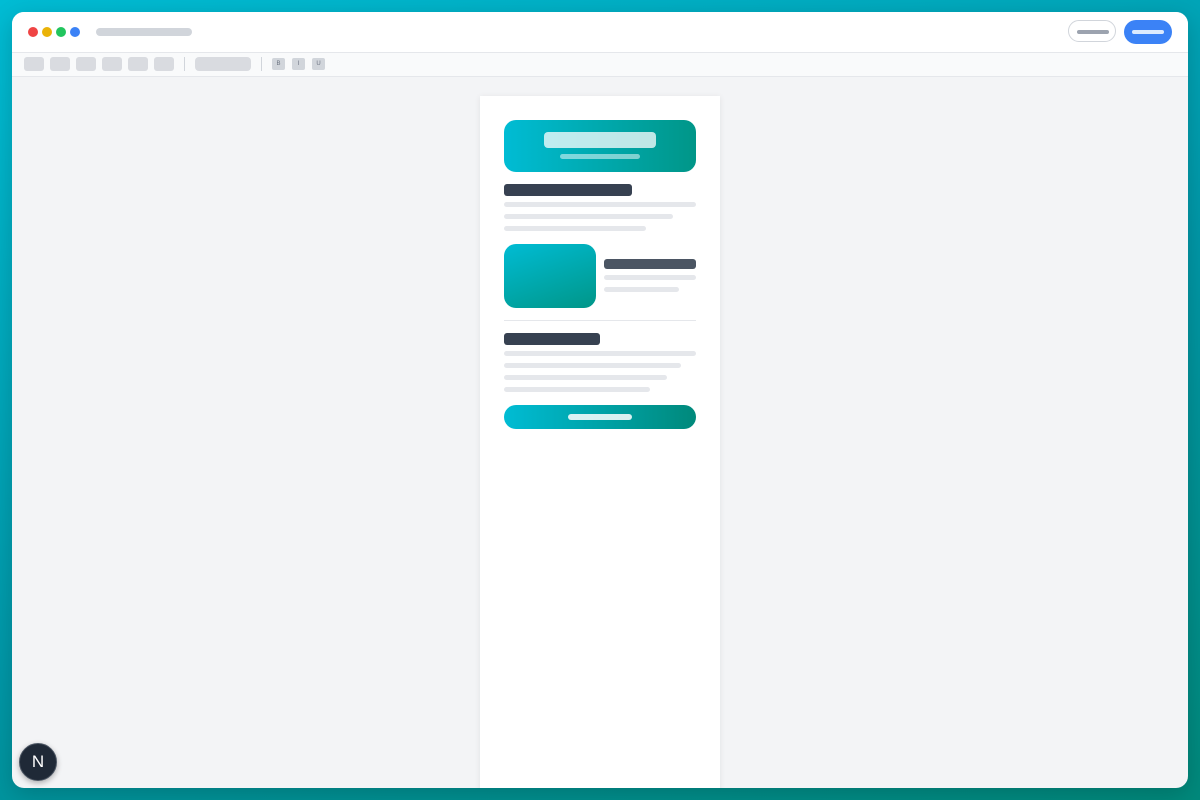  I want to click on close-window-button, so click(33, 32).